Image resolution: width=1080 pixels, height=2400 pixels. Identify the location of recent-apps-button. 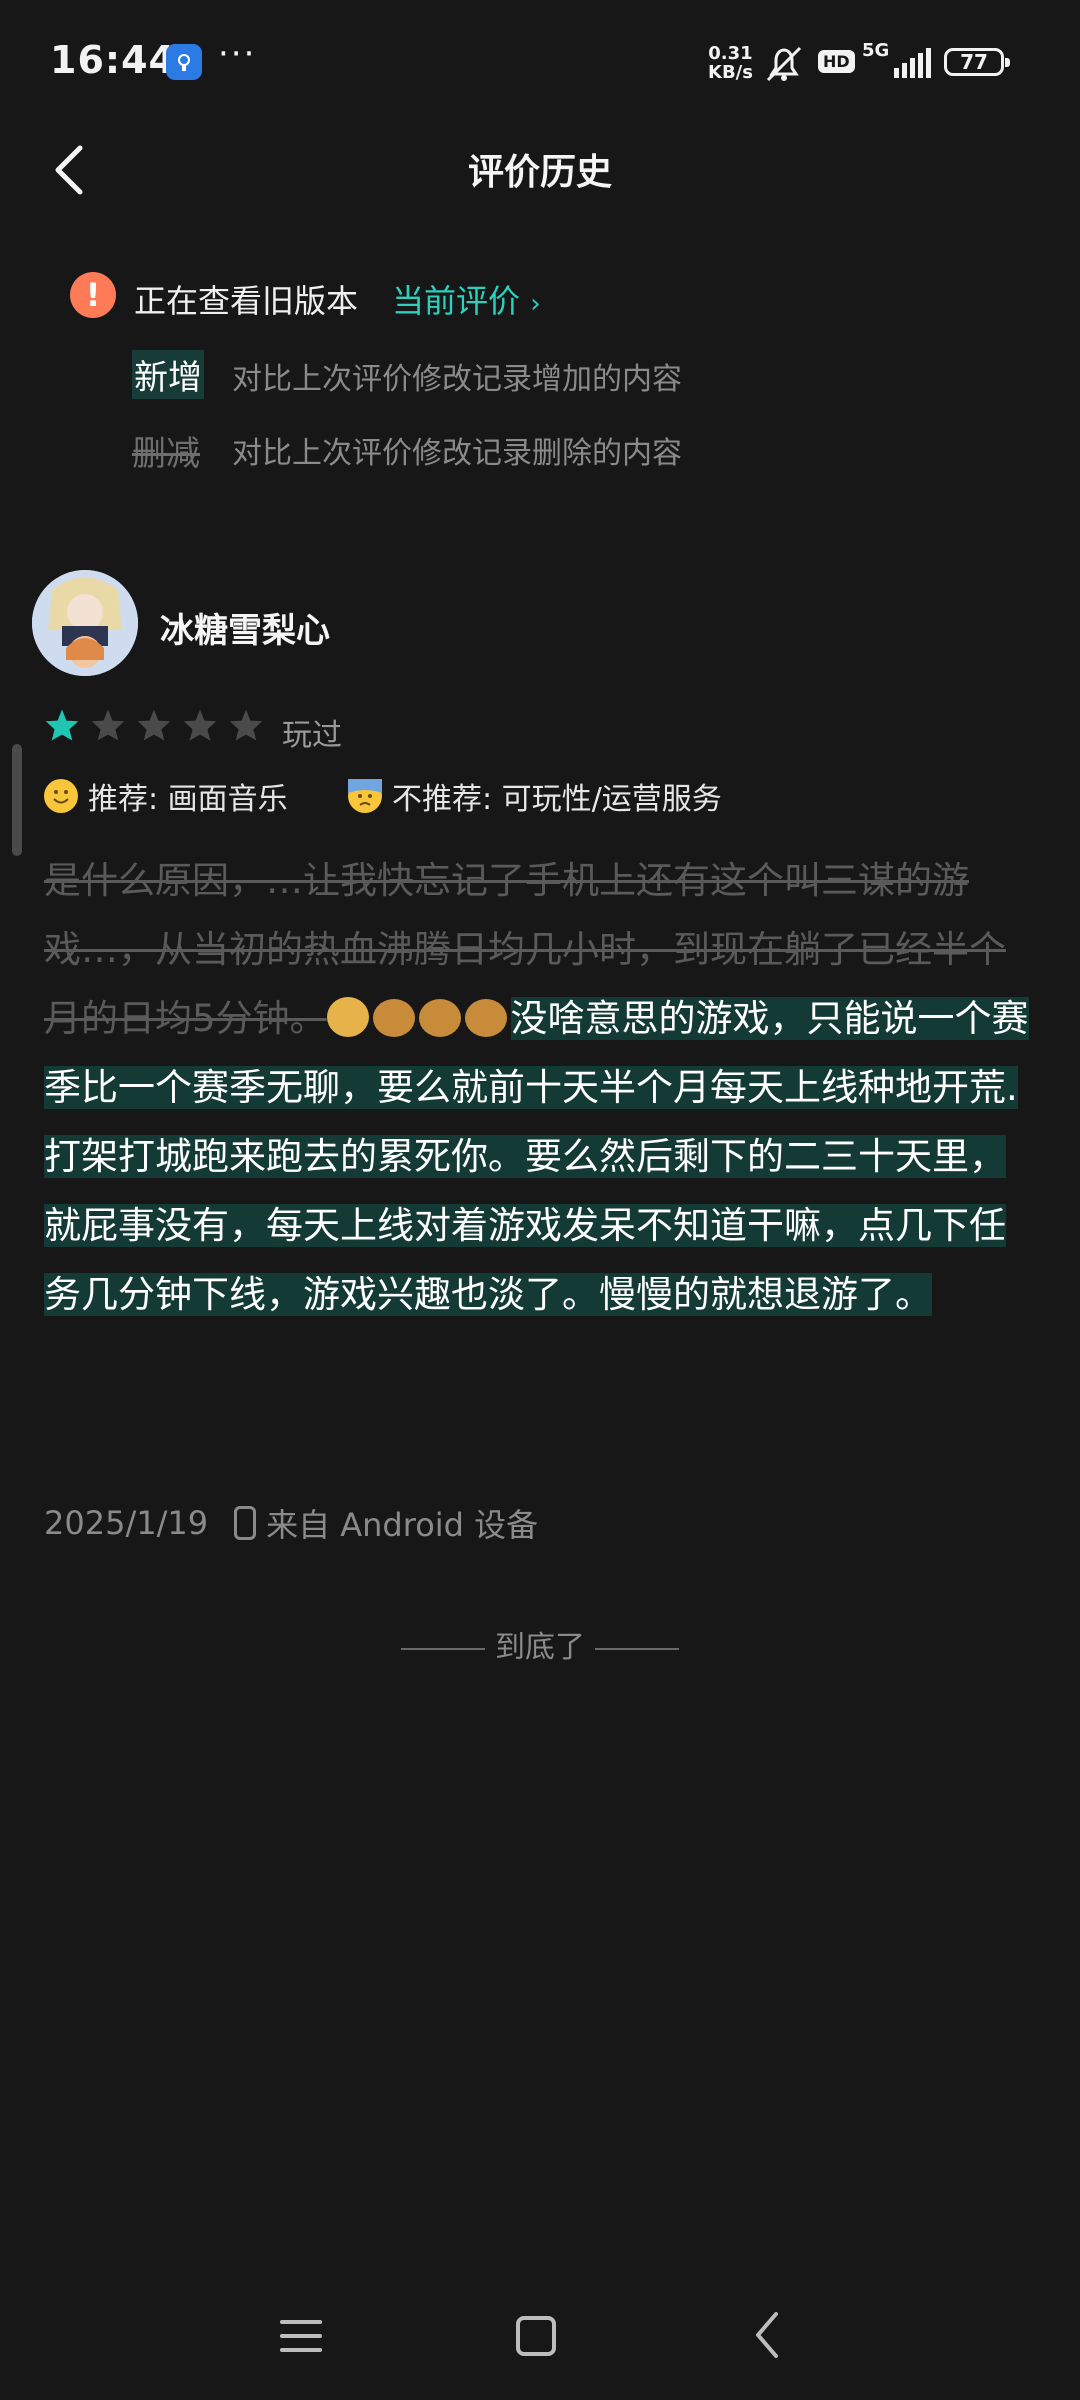
(301, 2338).